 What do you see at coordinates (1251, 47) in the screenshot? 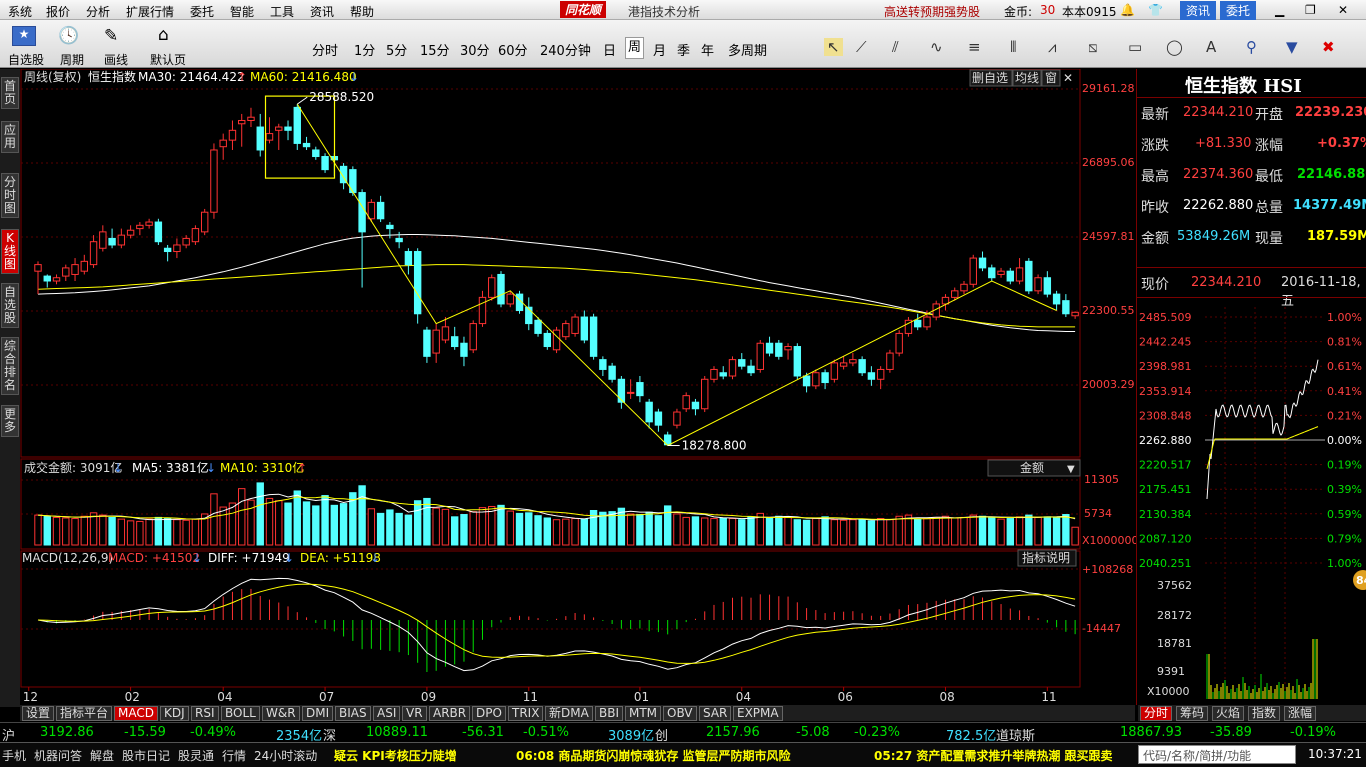
I see `save-tool-icon: ⚲` at bounding box center [1251, 47].